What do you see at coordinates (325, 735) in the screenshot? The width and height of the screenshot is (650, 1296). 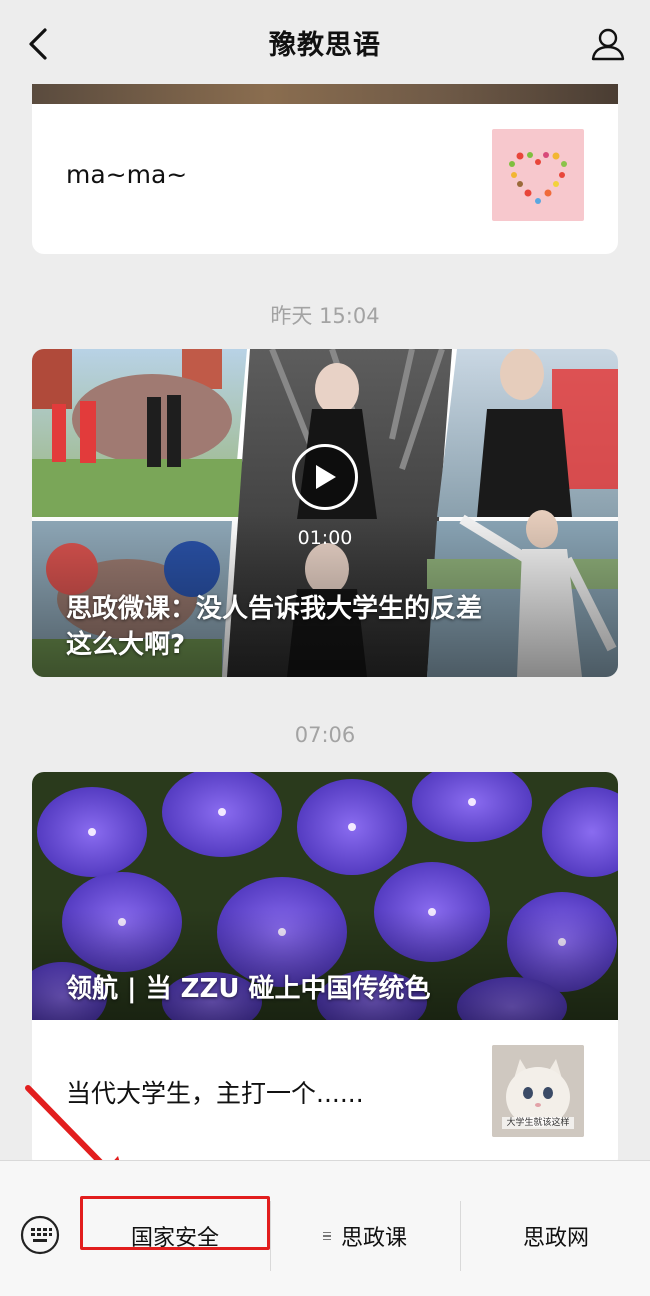 I see `timestamp: 07:06` at bounding box center [325, 735].